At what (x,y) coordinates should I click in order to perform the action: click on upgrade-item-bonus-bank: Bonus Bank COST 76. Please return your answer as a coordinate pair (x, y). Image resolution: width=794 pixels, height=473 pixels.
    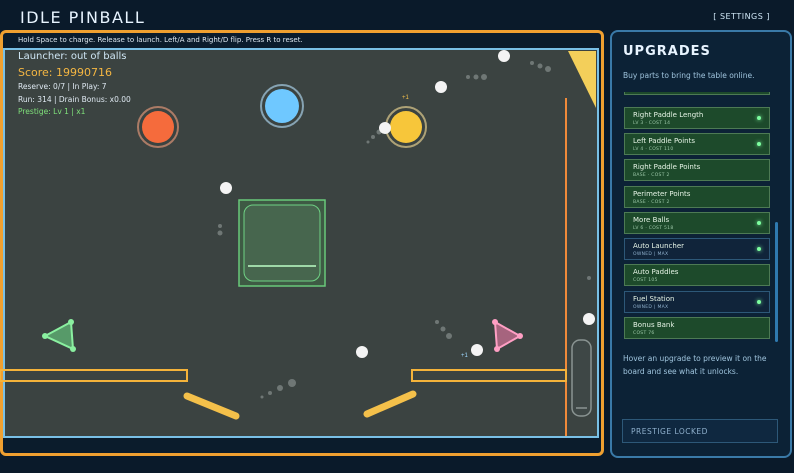
    Looking at the image, I should click on (697, 328).